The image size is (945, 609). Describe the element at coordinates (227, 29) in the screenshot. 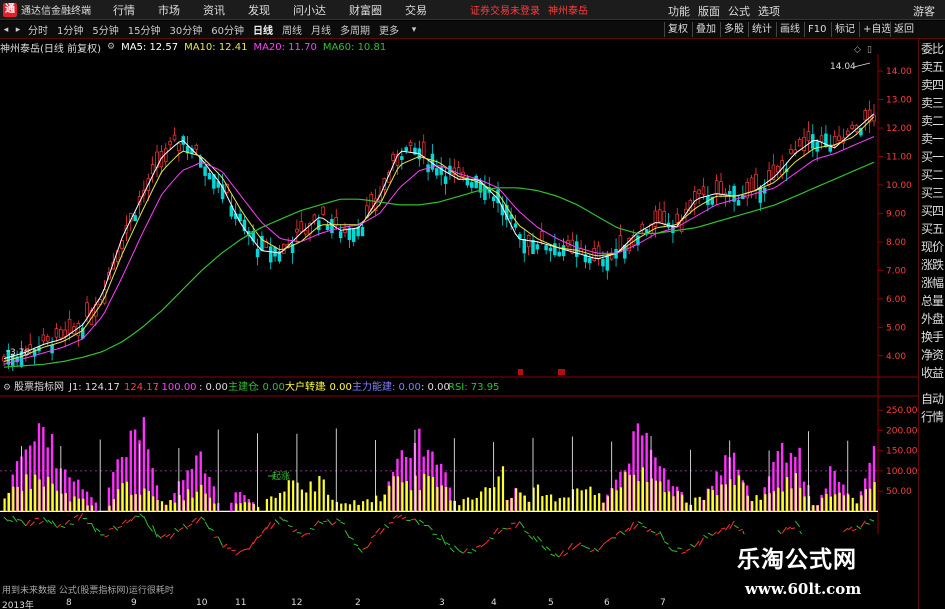

I see `period-60min: 60分钟` at that location.